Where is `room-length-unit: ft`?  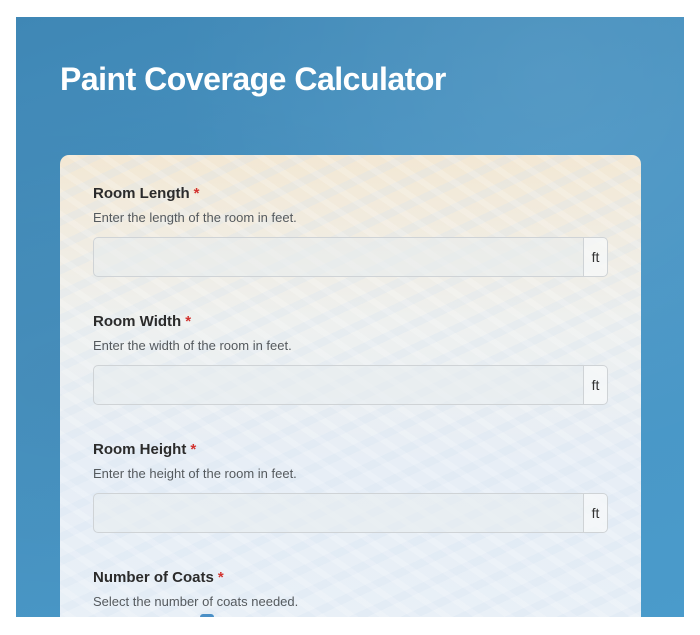
room-length-unit: ft is located at coordinates (595, 257).